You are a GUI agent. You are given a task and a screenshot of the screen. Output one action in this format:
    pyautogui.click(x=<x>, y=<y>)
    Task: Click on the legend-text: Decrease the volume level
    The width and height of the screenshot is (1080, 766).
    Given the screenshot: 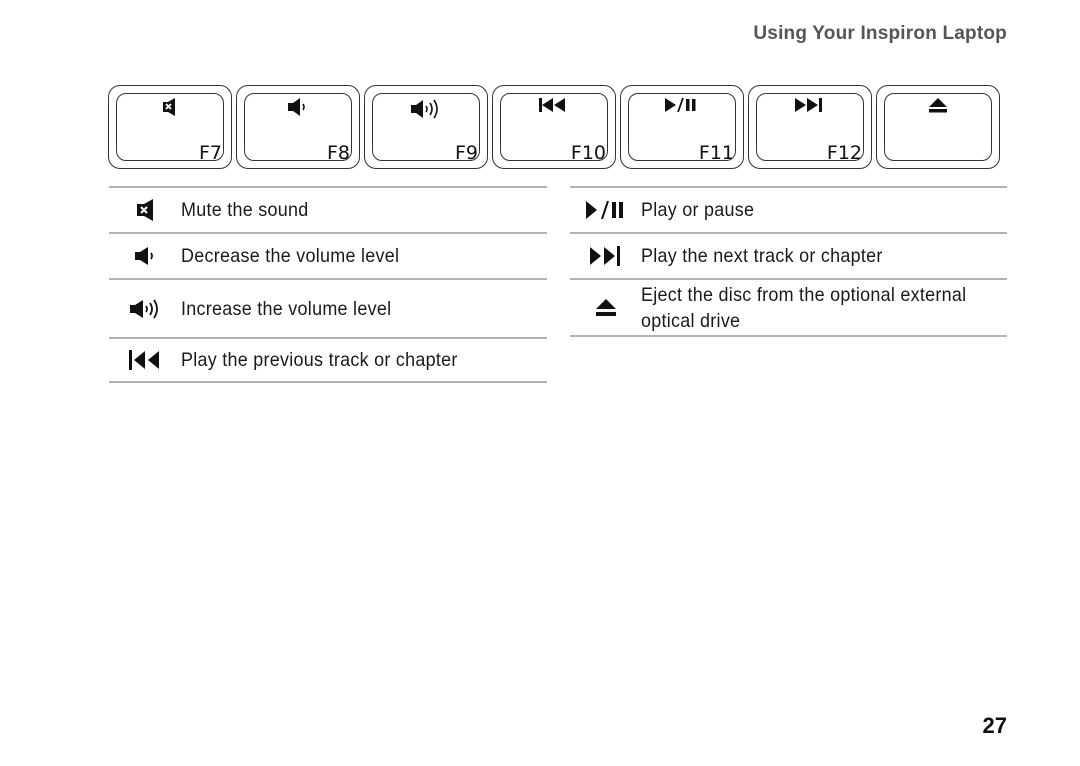 What is the action you would take?
    pyautogui.click(x=290, y=256)
    